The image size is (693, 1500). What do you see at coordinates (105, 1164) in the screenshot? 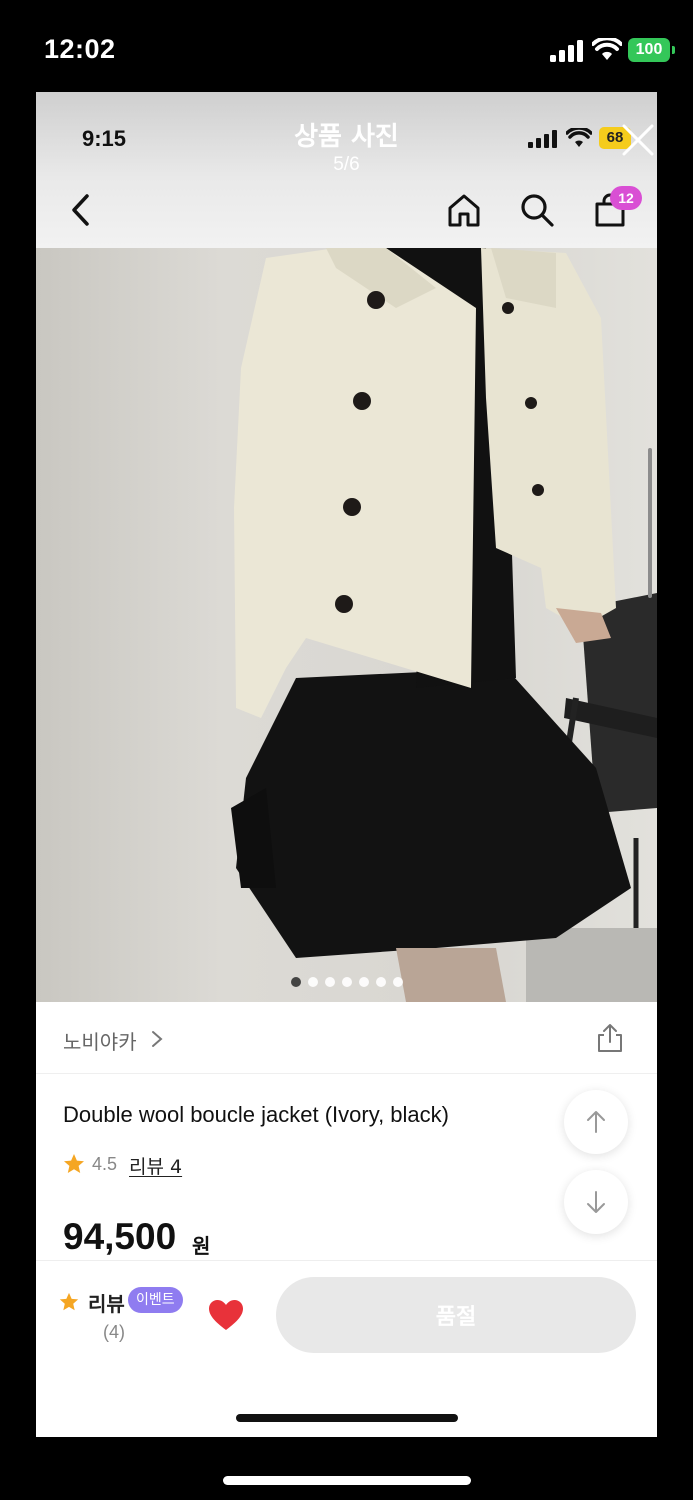
I see `rating-value: 4.5` at bounding box center [105, 1164].